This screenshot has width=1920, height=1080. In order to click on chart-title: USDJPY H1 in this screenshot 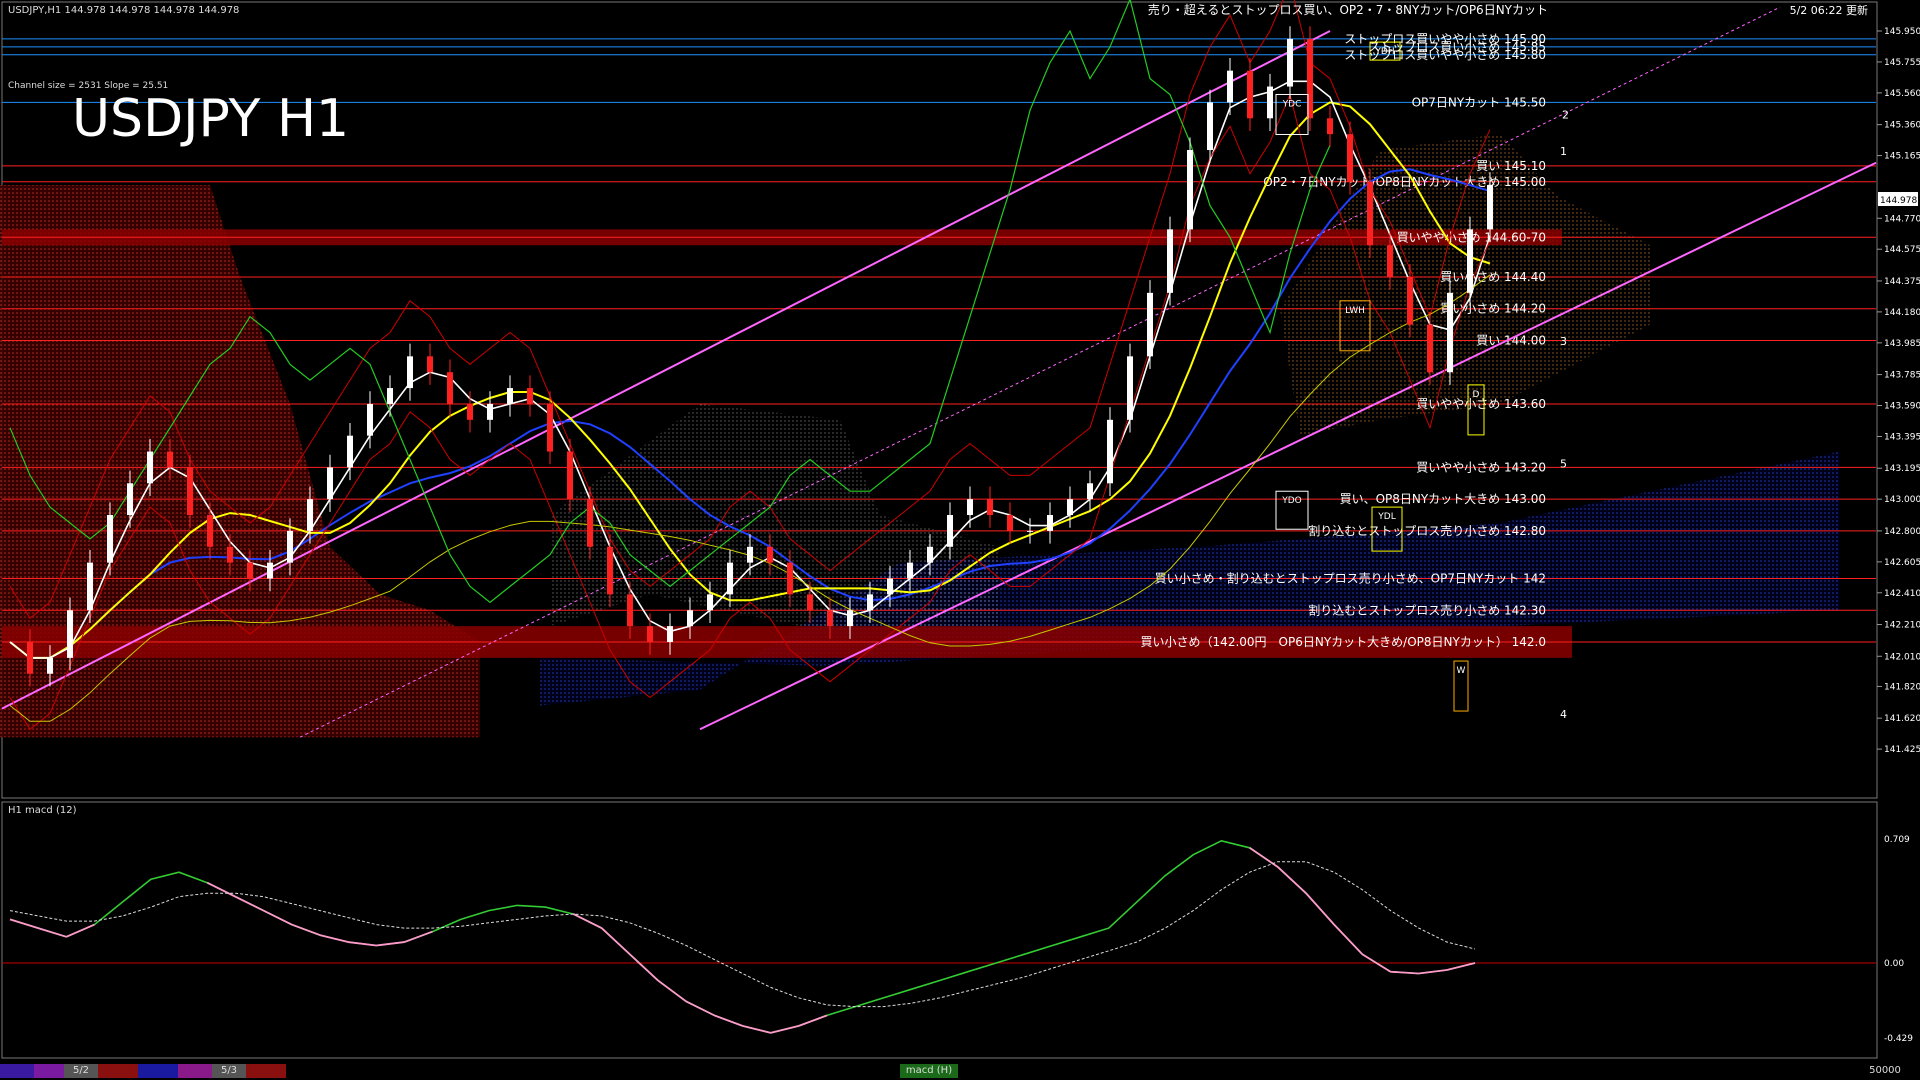, I will do `click(210, 119)`.